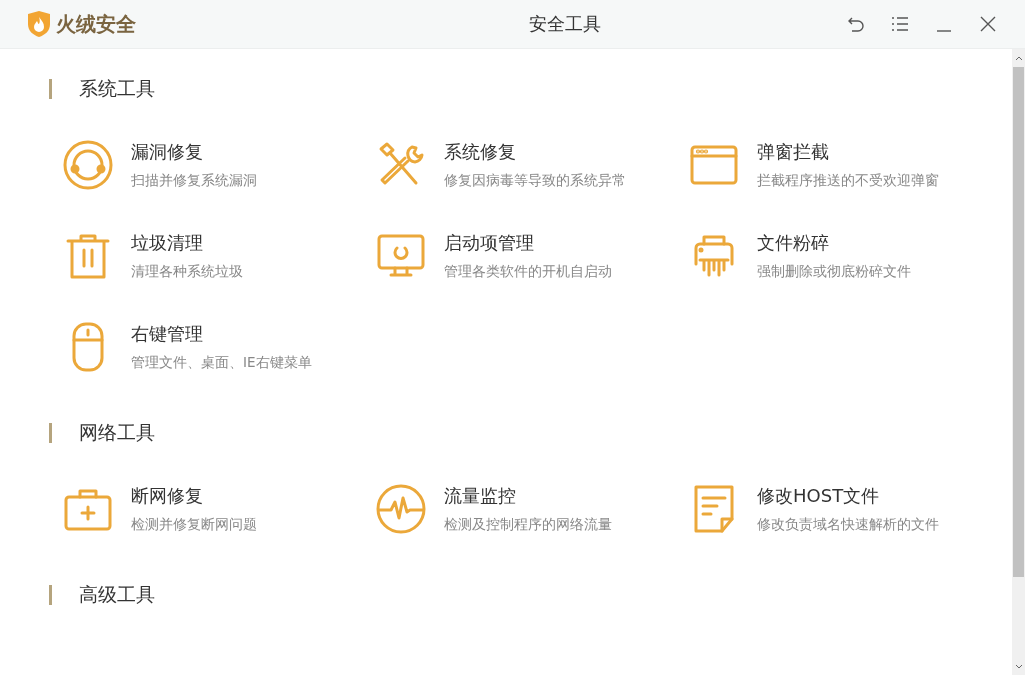 The image size is (1025, 675). I want to click on scroll-thumb, so click(1018, 322).